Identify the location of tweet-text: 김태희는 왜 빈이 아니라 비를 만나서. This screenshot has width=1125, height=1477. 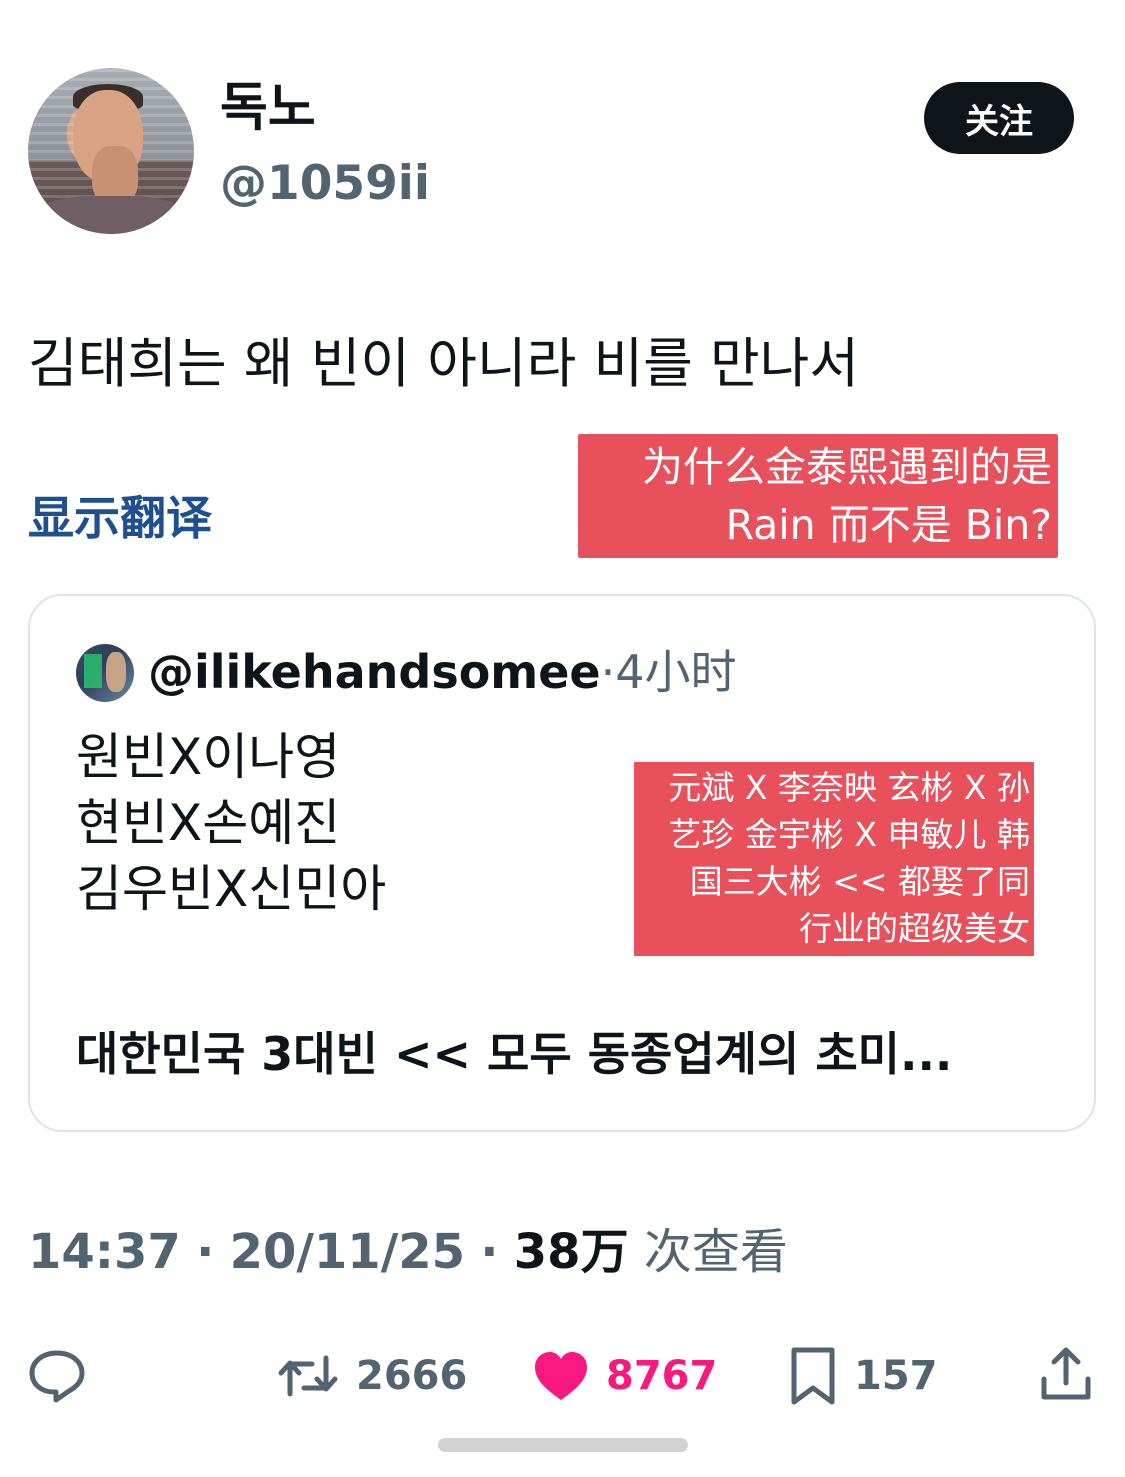
(444, 363).